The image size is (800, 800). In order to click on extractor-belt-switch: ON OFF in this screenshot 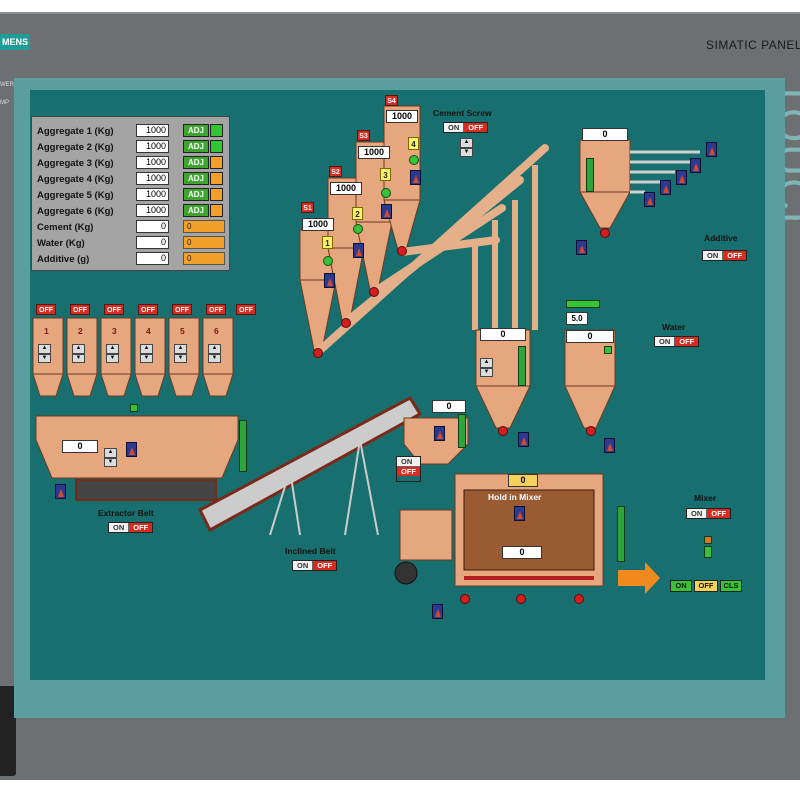, I will do `click(131, 527)`.